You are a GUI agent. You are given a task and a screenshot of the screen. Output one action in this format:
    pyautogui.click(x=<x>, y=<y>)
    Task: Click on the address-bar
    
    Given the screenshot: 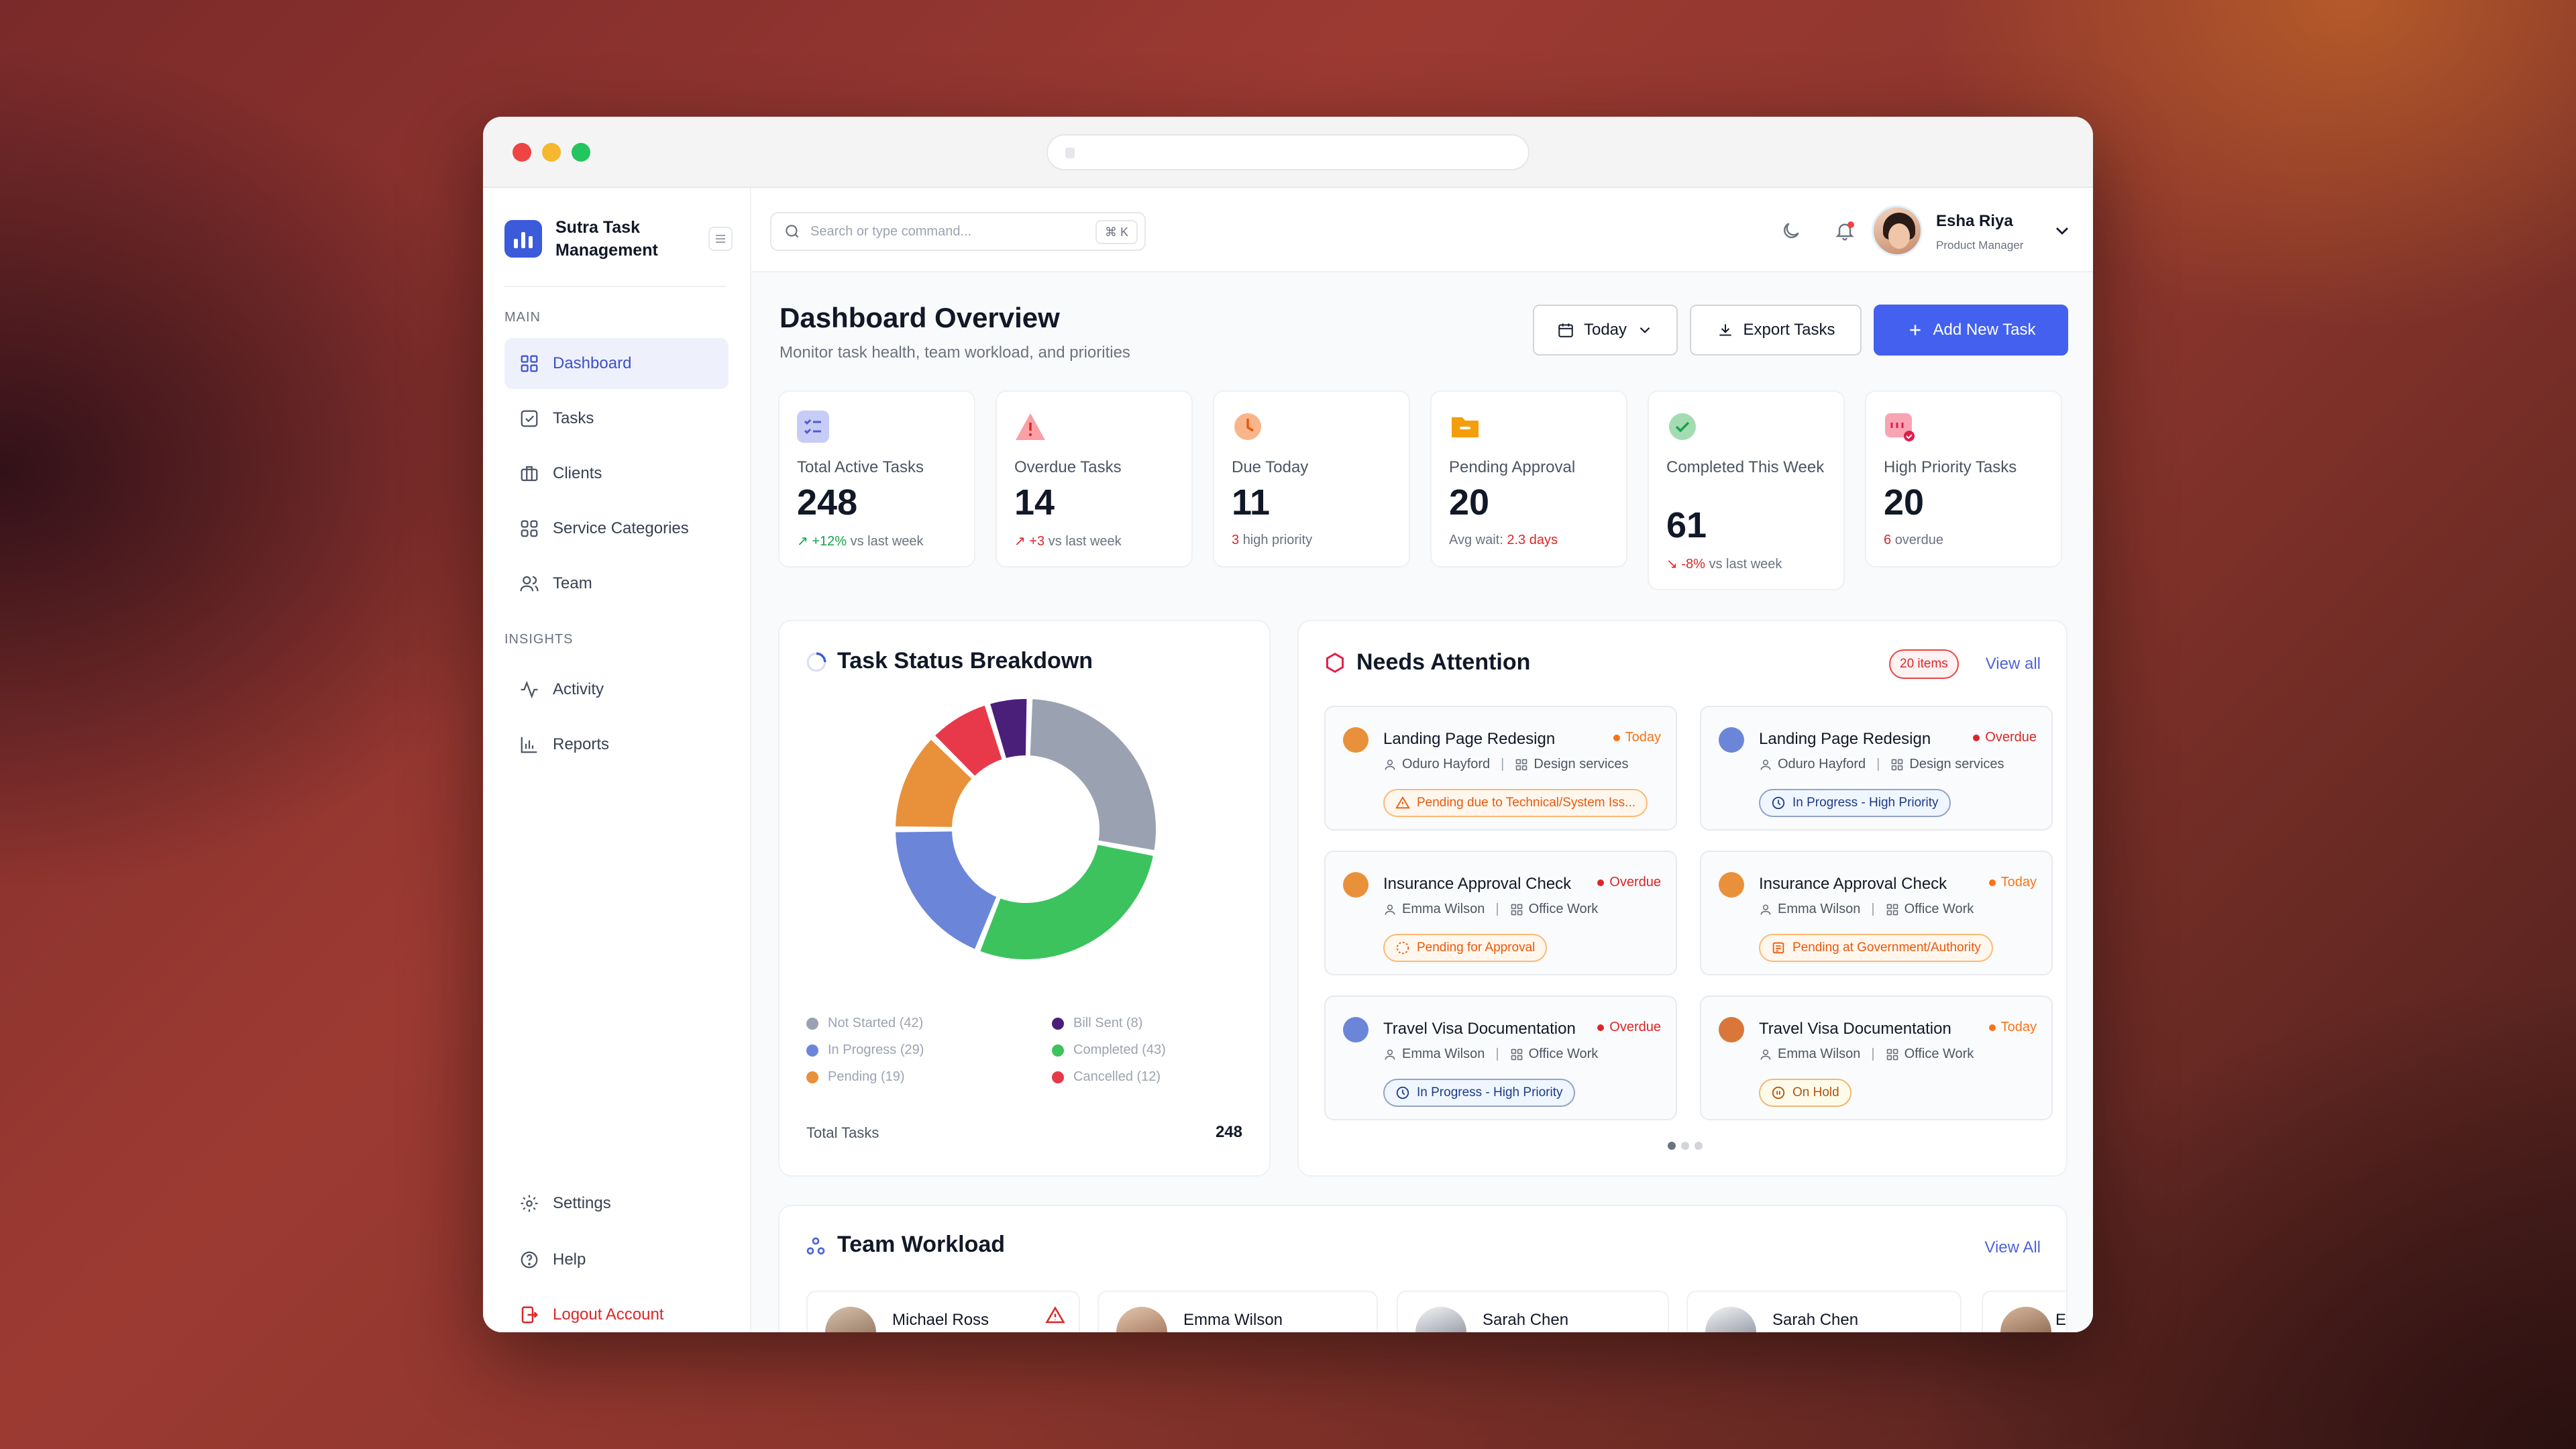 What is the action you would take?
    pyautogui.click(x=1287, y=152)
    